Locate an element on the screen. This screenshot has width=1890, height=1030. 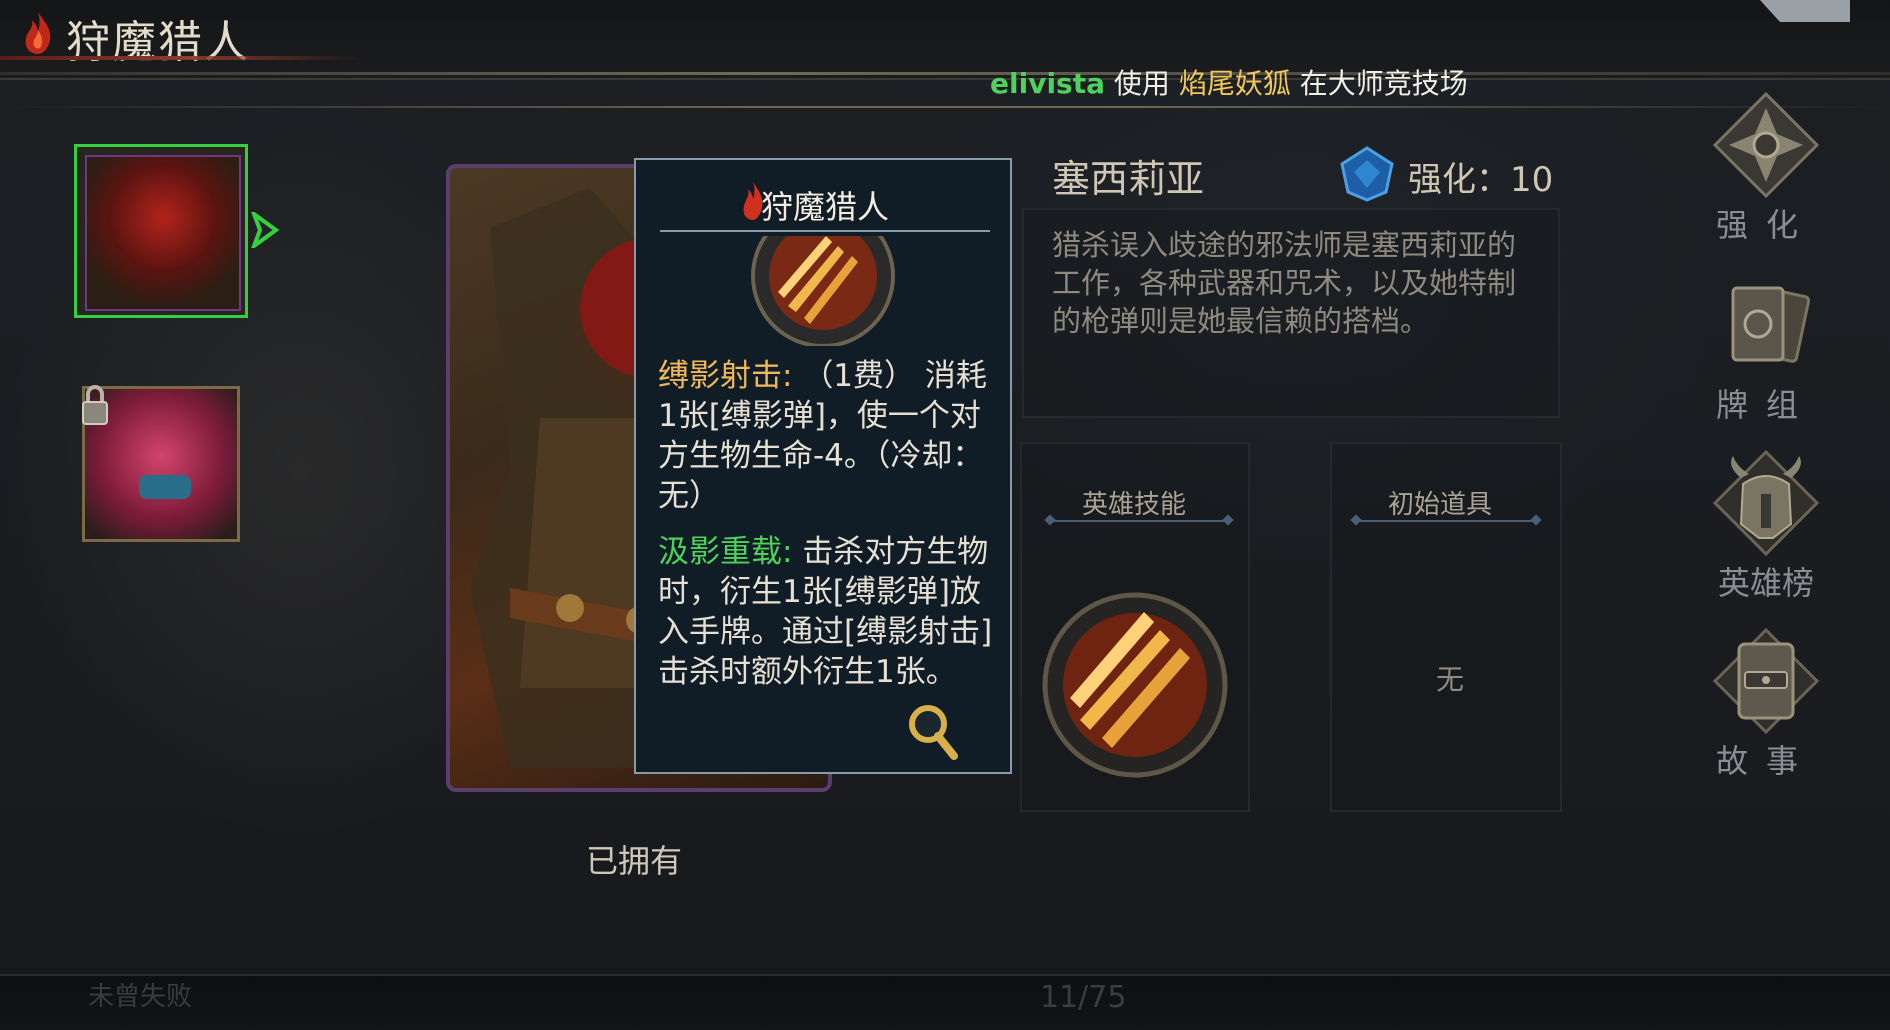
hero-skill-divider is located at coordinates (1139, 521).